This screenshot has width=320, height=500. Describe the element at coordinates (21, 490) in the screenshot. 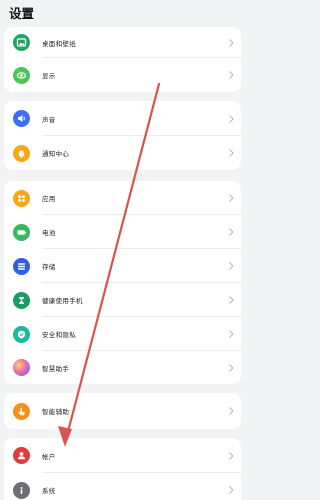

I see `info-icon` at that location.